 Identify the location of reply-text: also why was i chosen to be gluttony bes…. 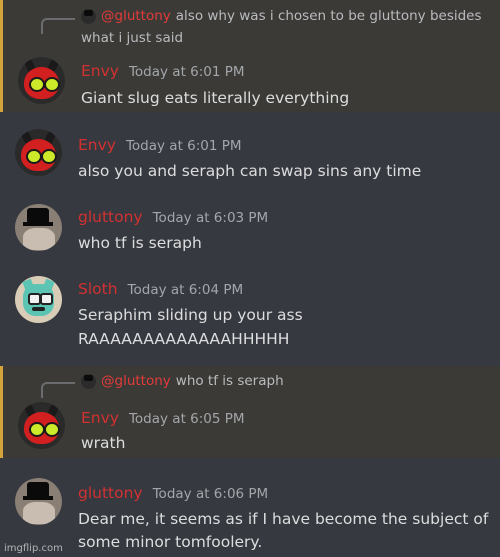
(328, 16).